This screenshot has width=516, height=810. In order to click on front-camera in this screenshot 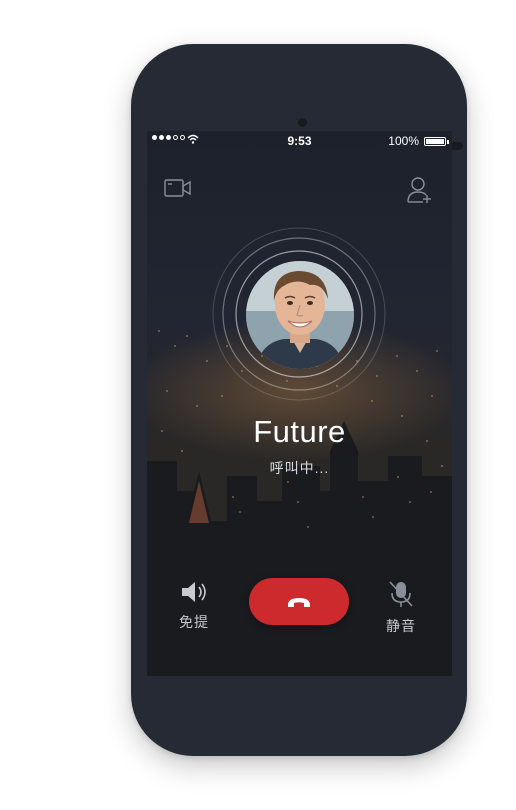, I will do `click(302, 122)`.